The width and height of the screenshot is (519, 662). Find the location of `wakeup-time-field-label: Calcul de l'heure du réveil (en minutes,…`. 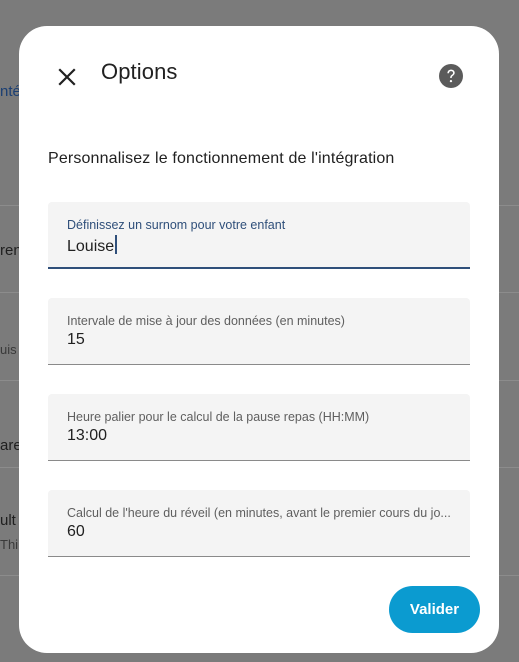

wakeup-time-field-label: Calcul de l'heure du réveil (en minutes,… is located at coordinates (259, 513).